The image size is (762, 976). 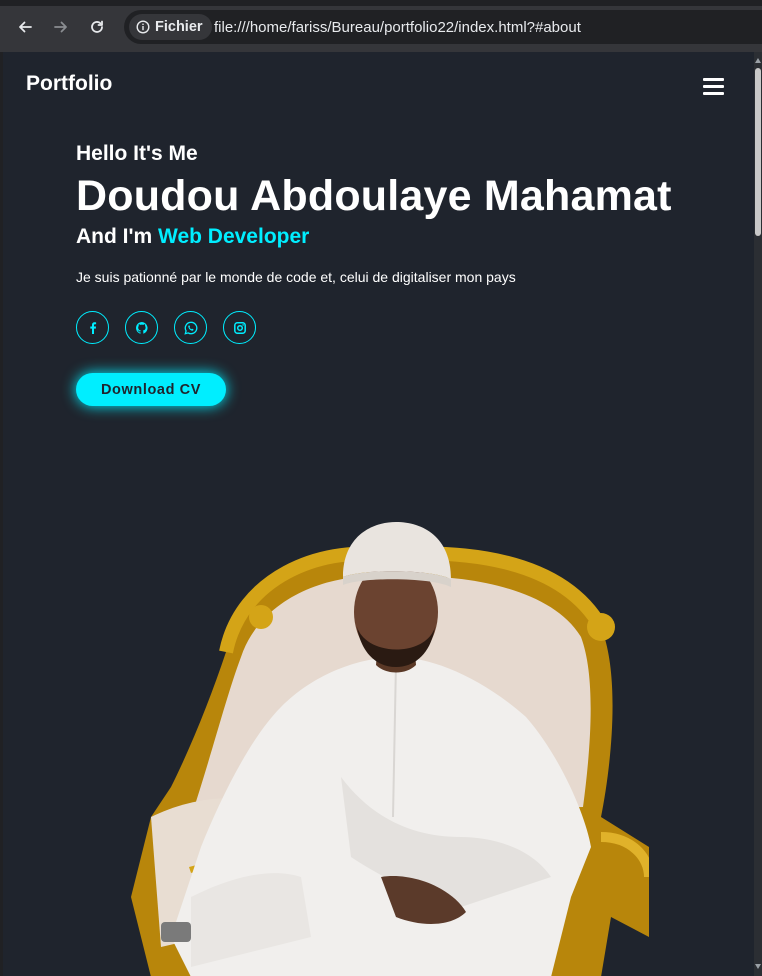 I want to click on whatsapp-link, so click(x=190, y=327).